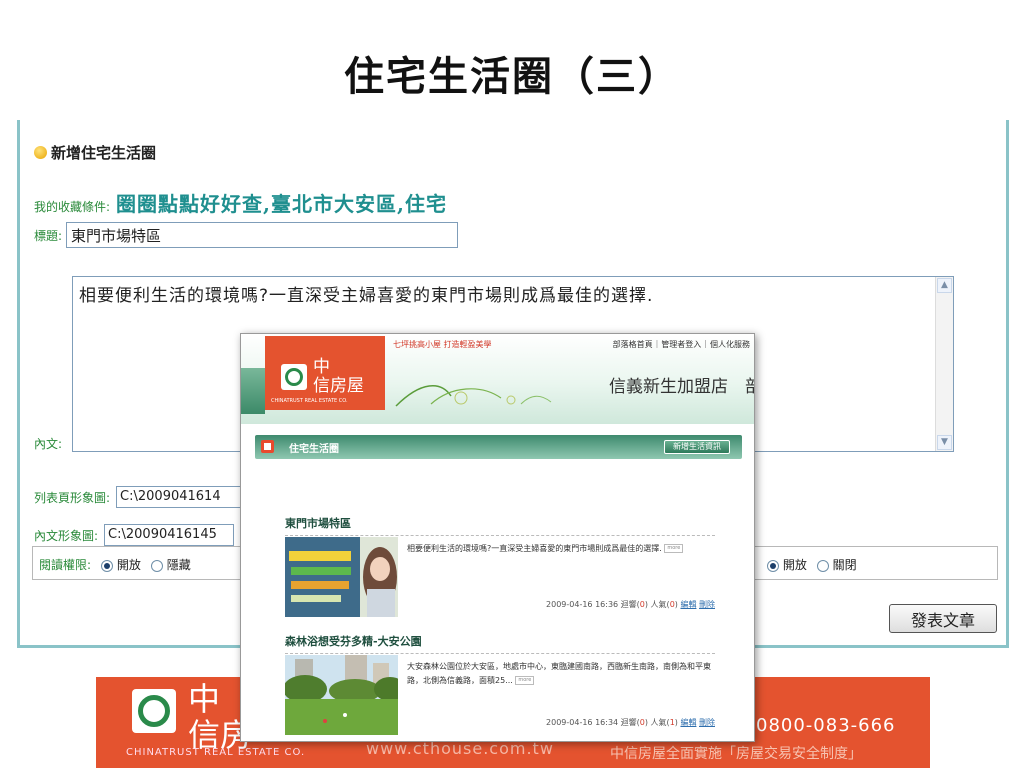 The image size is (1024, 768). I want to click on list-image-row: 列表頁形象圖: C:\2009041614, so click(140, 497).